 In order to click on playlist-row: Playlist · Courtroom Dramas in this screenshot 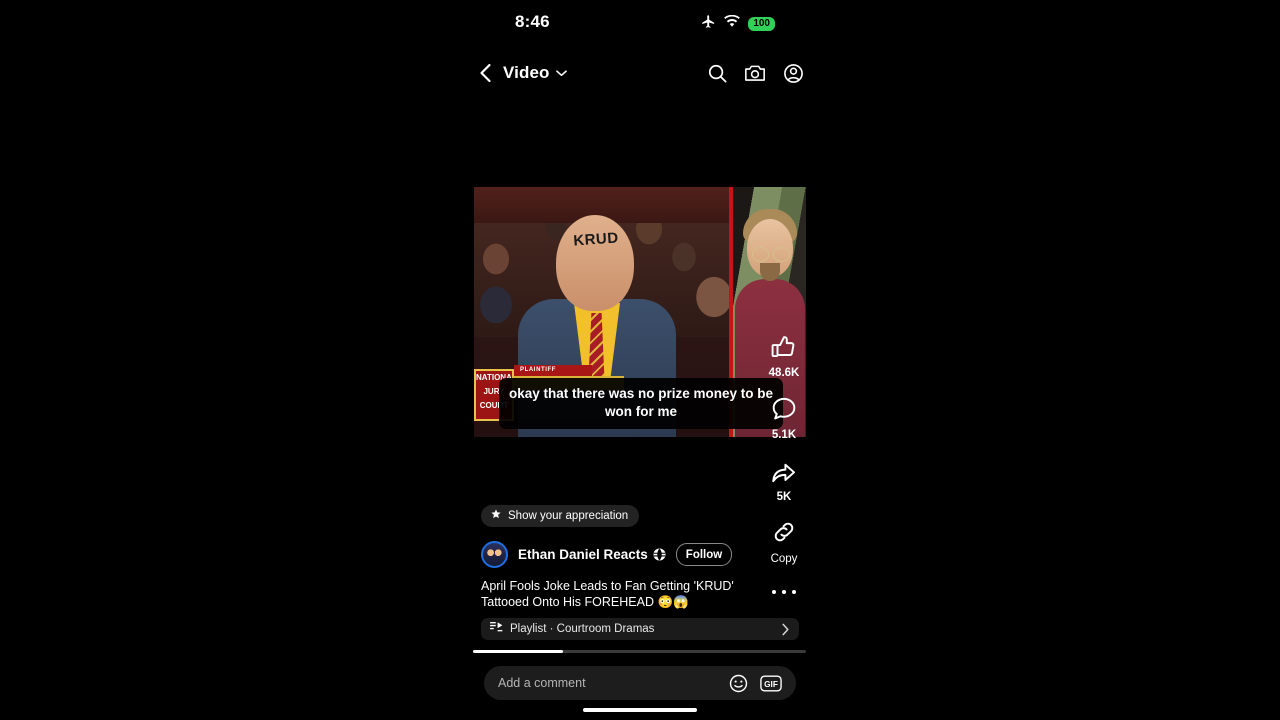, I will do `click(640, 629)`.